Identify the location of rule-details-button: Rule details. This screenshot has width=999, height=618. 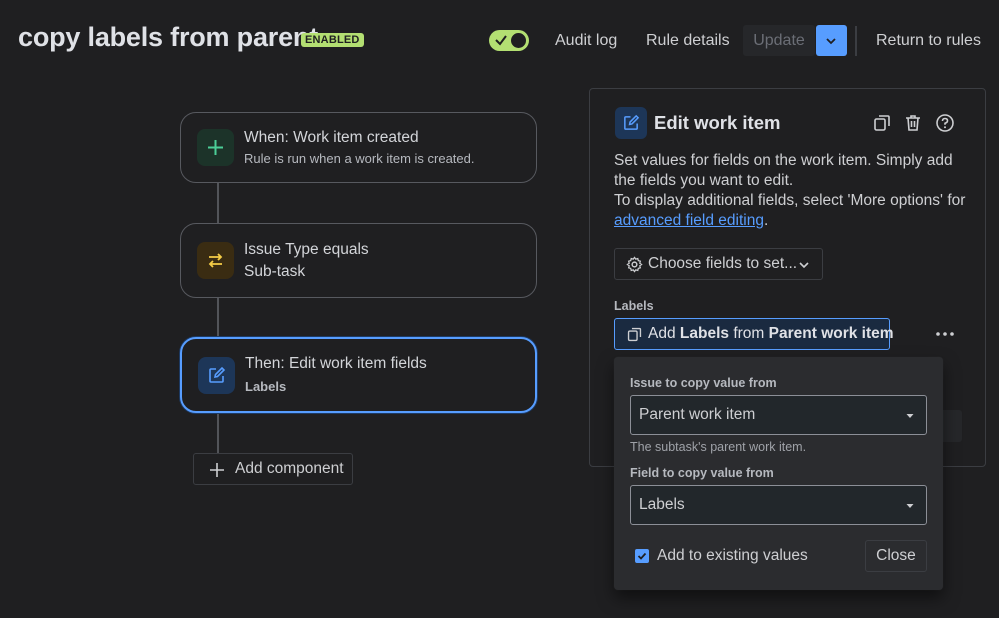
(688, 40).